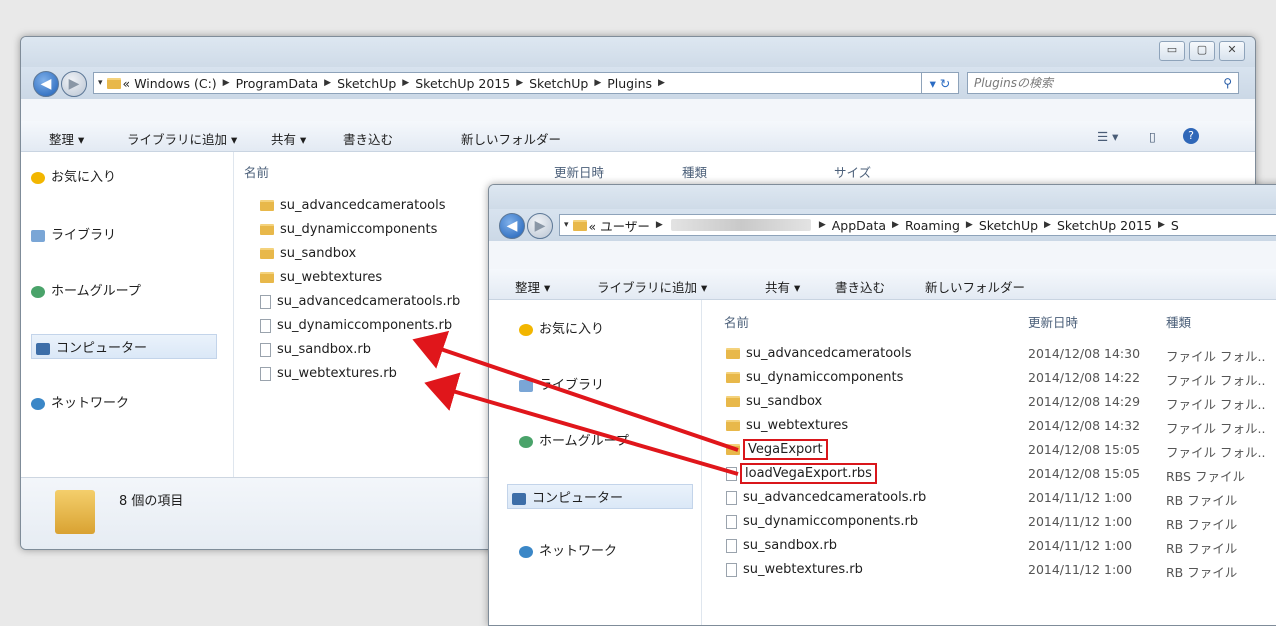 The width and height of the screenshot is (1276, 626). I want to click on breadcrumb-item: Plugins, so click(629, 83).